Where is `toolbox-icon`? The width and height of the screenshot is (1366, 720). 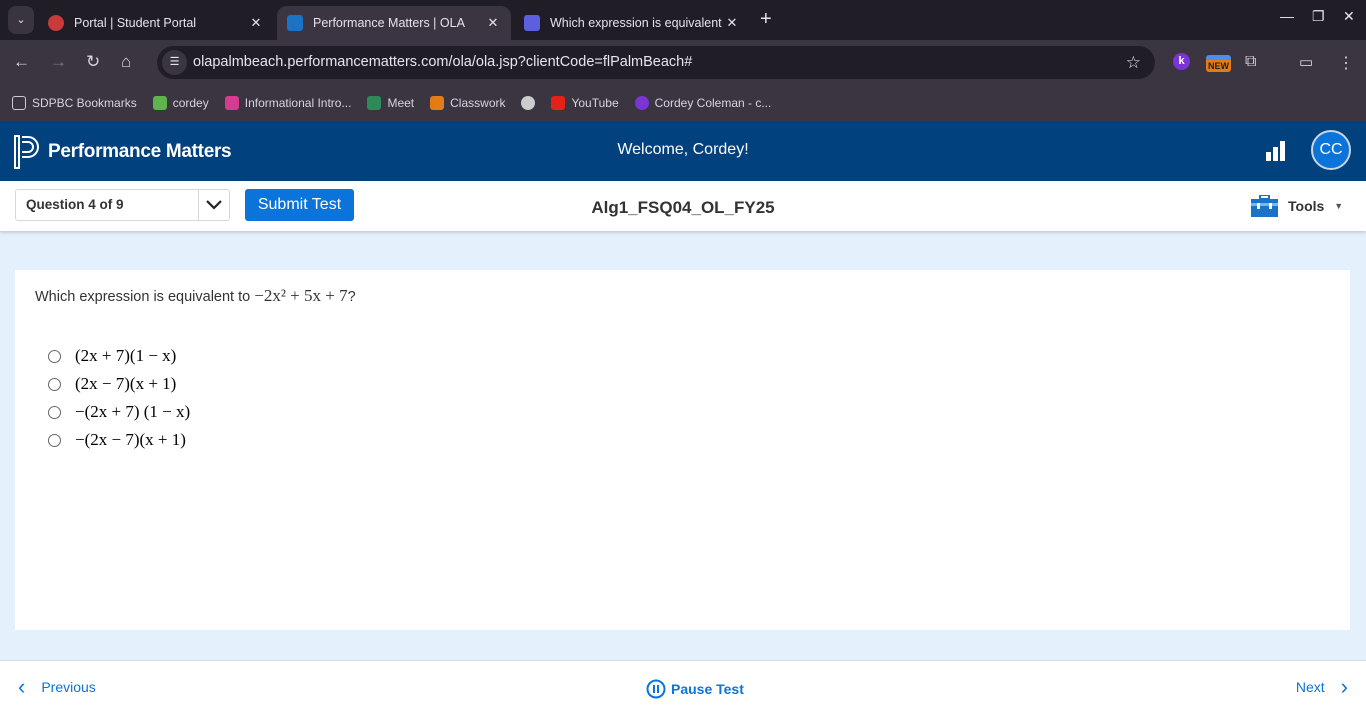 toolbox-icon is located at coordinates (1264, 206).